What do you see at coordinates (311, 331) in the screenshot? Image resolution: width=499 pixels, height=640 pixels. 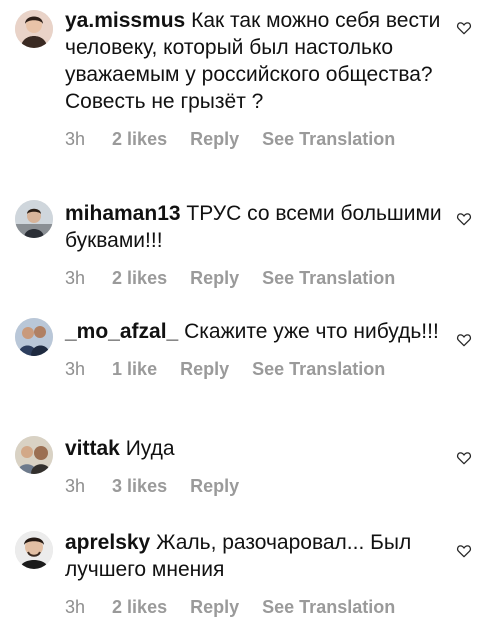 I see `comment-text: Скажите уже что нибудь!!!` at bounding box center [311, 331].